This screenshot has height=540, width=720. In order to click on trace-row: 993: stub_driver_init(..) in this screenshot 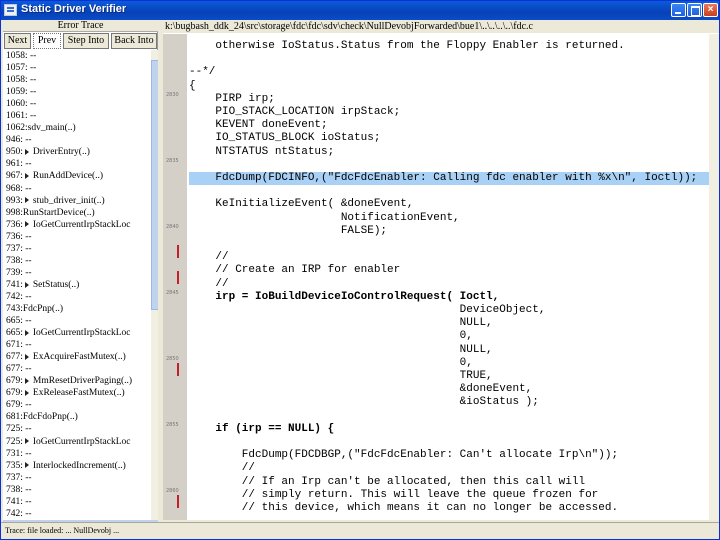, I will do `click(78, 201)`.